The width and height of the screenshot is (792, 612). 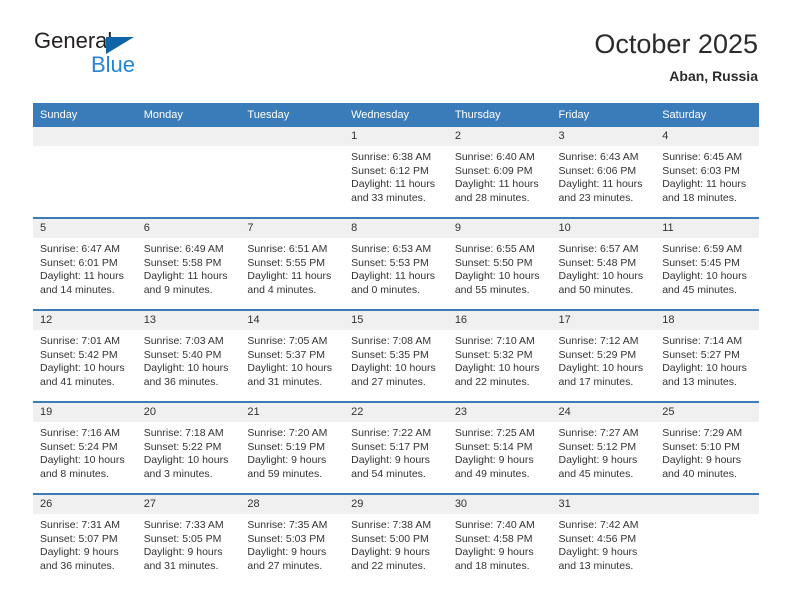 I want to click on day-number: 21, so click(x=292, y=412).